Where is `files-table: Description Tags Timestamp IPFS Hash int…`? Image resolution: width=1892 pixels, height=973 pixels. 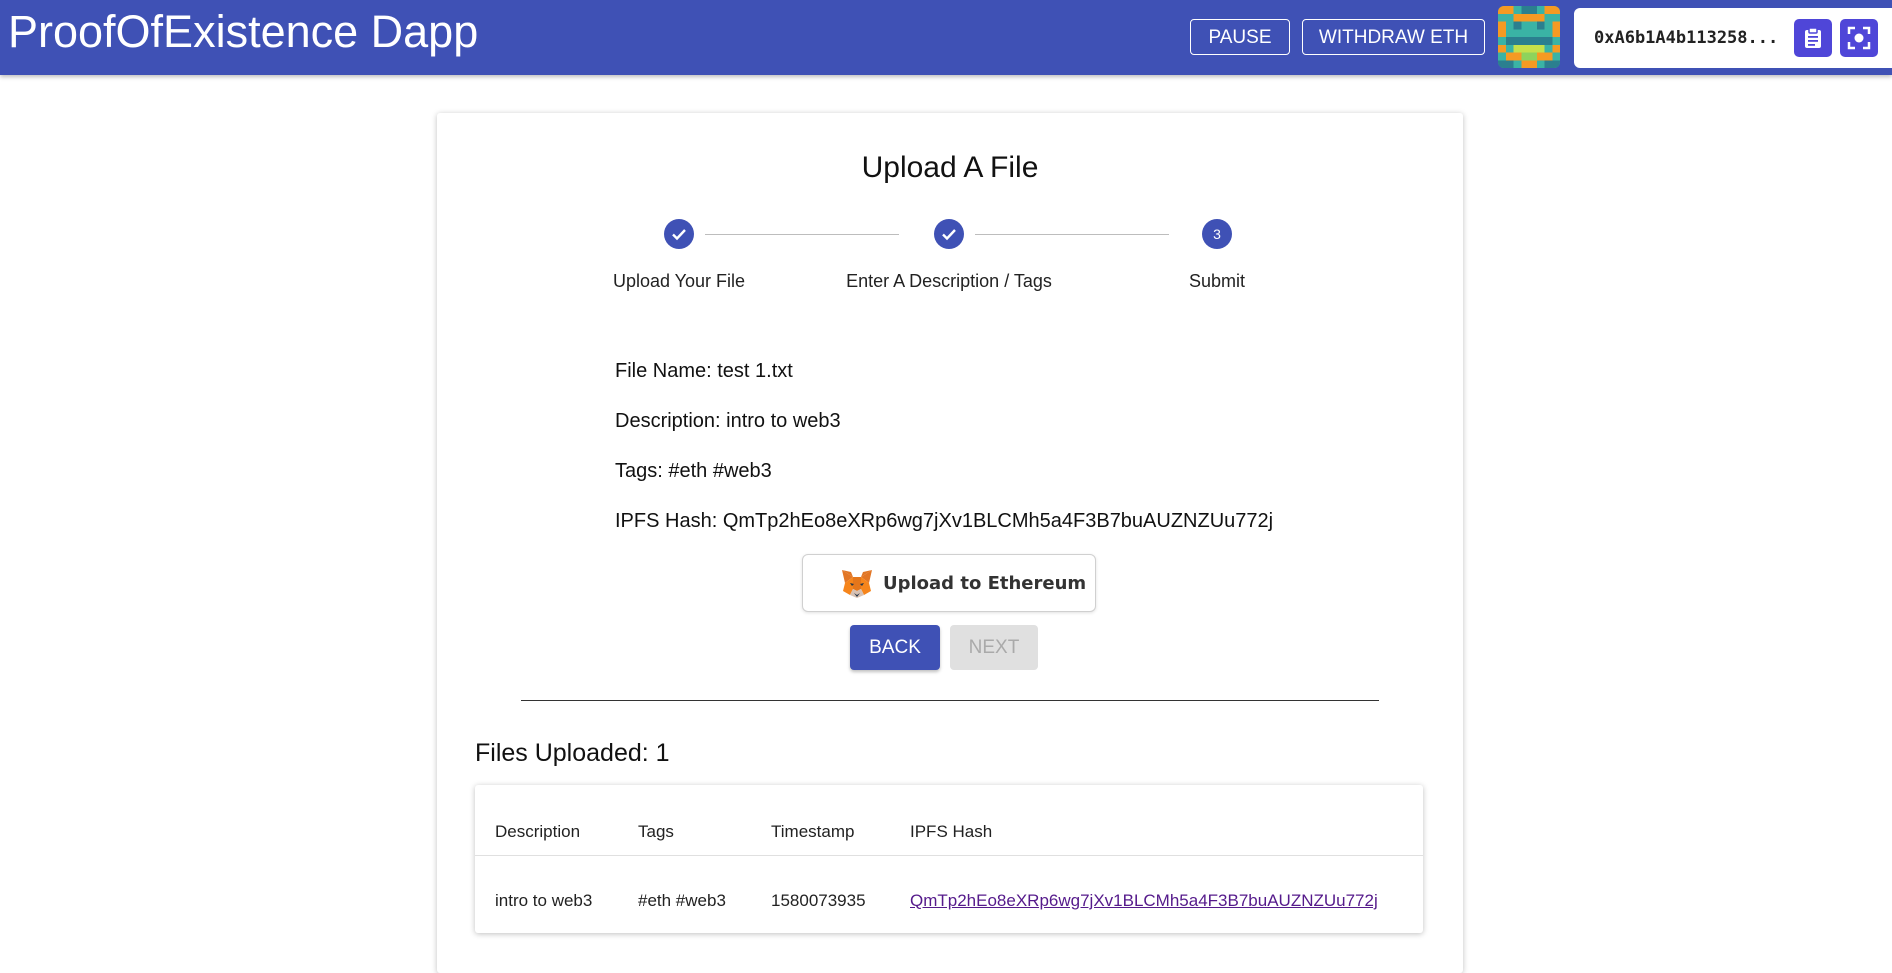 files-table: Description Tags Timestamp IPFS Hash int… is located at coordinates (949, 859).